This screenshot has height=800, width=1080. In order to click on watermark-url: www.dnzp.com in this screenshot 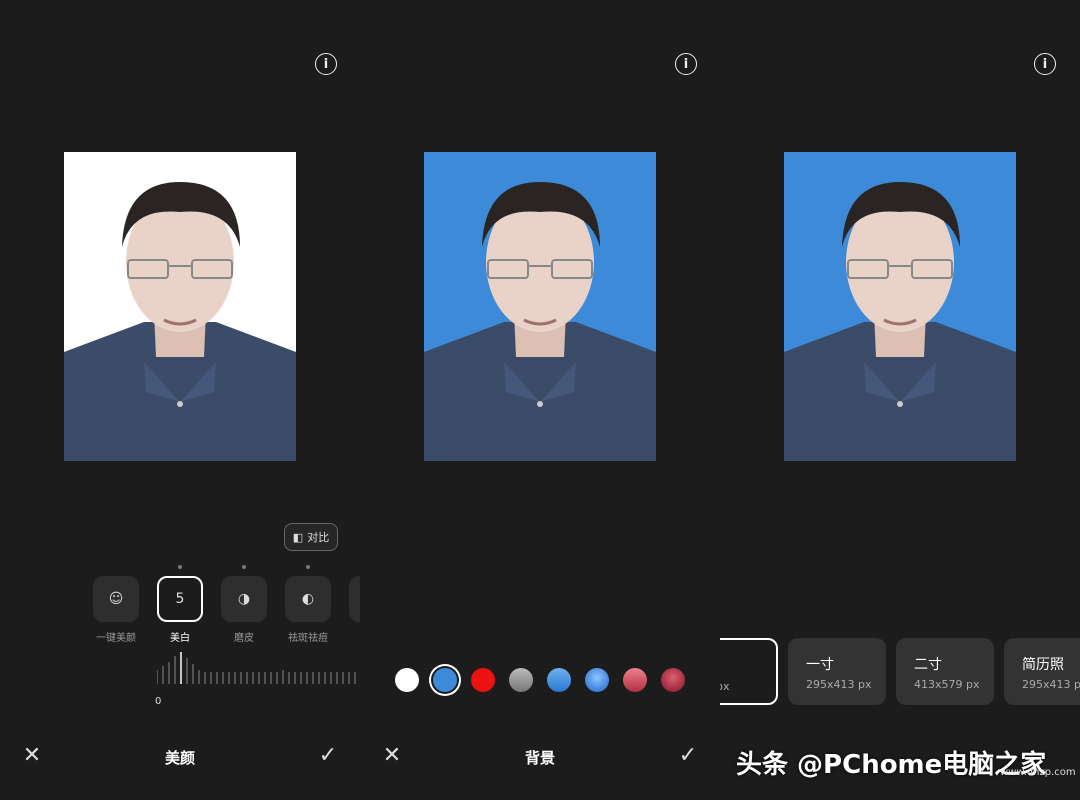, I will do `click(1038, 772)`.